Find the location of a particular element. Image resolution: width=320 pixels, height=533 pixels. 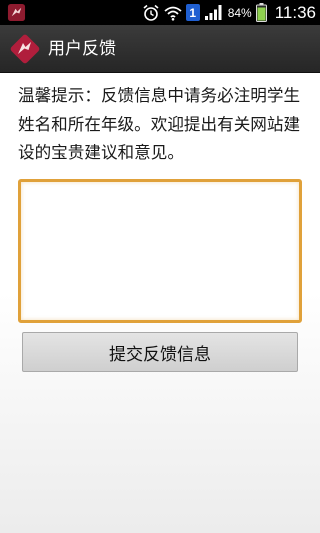

action-bar: 用户反馈 is located at coordinates (160, 49).